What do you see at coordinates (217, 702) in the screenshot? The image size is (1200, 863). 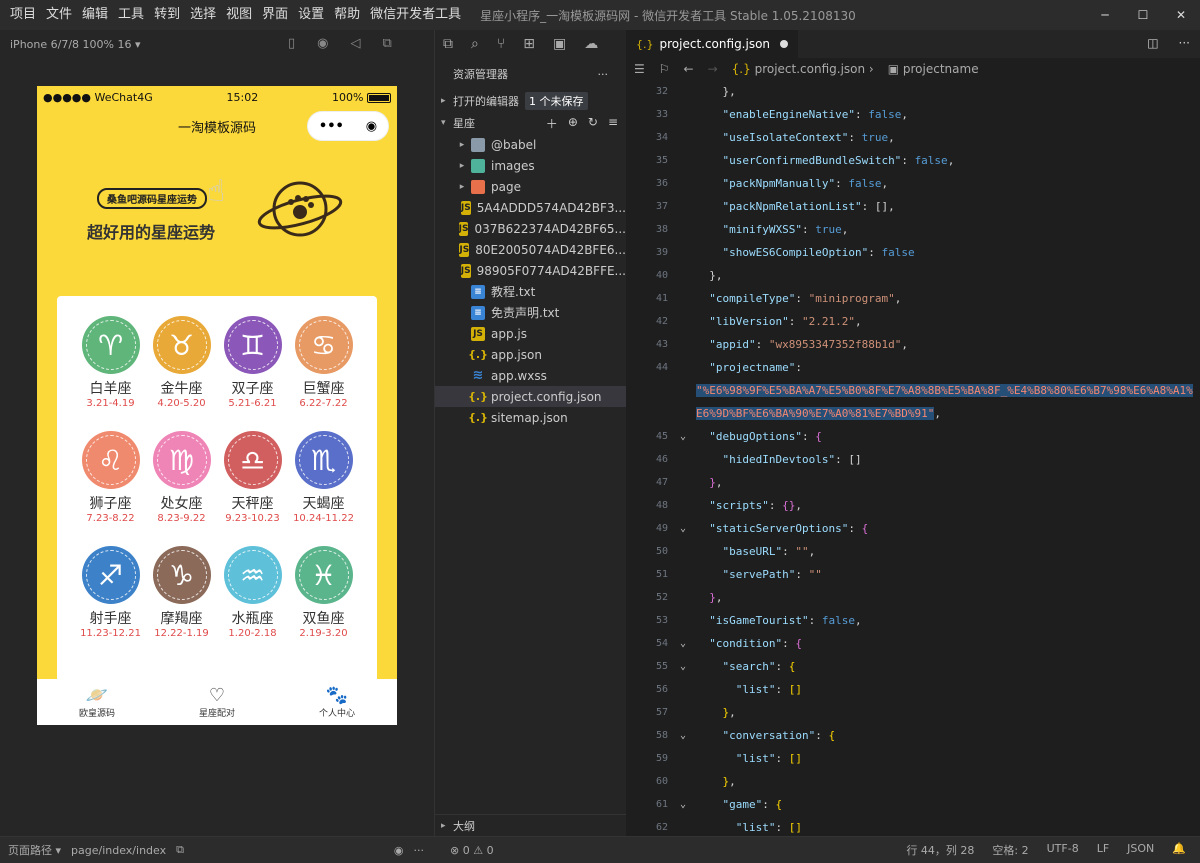 I see `tab-item: ♡ 星座配对` at bounding box center [217, 702].